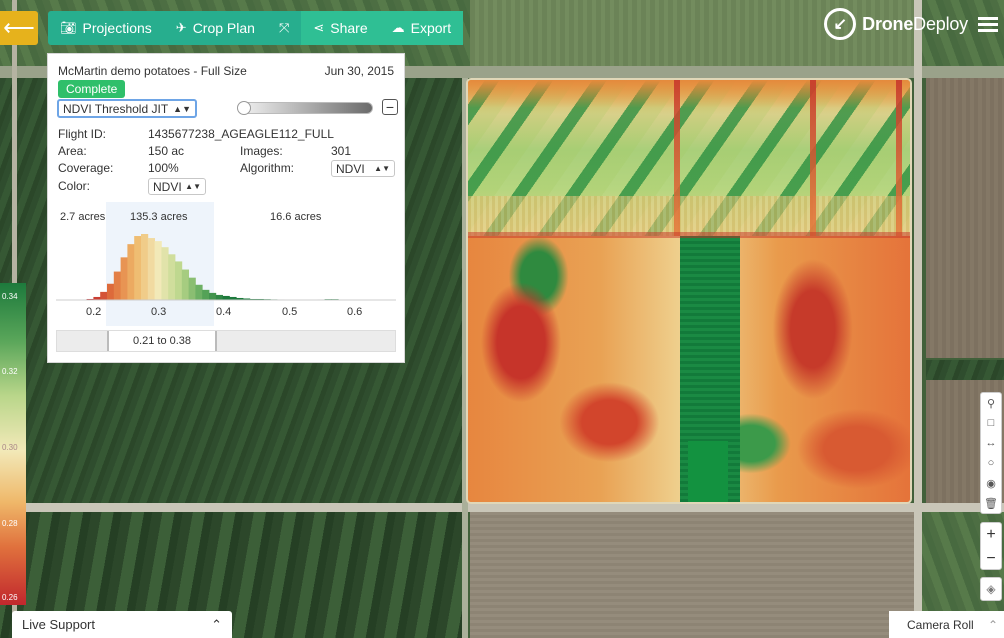  I want to click on fullscreen-button: ⤧, so click(284, 28).